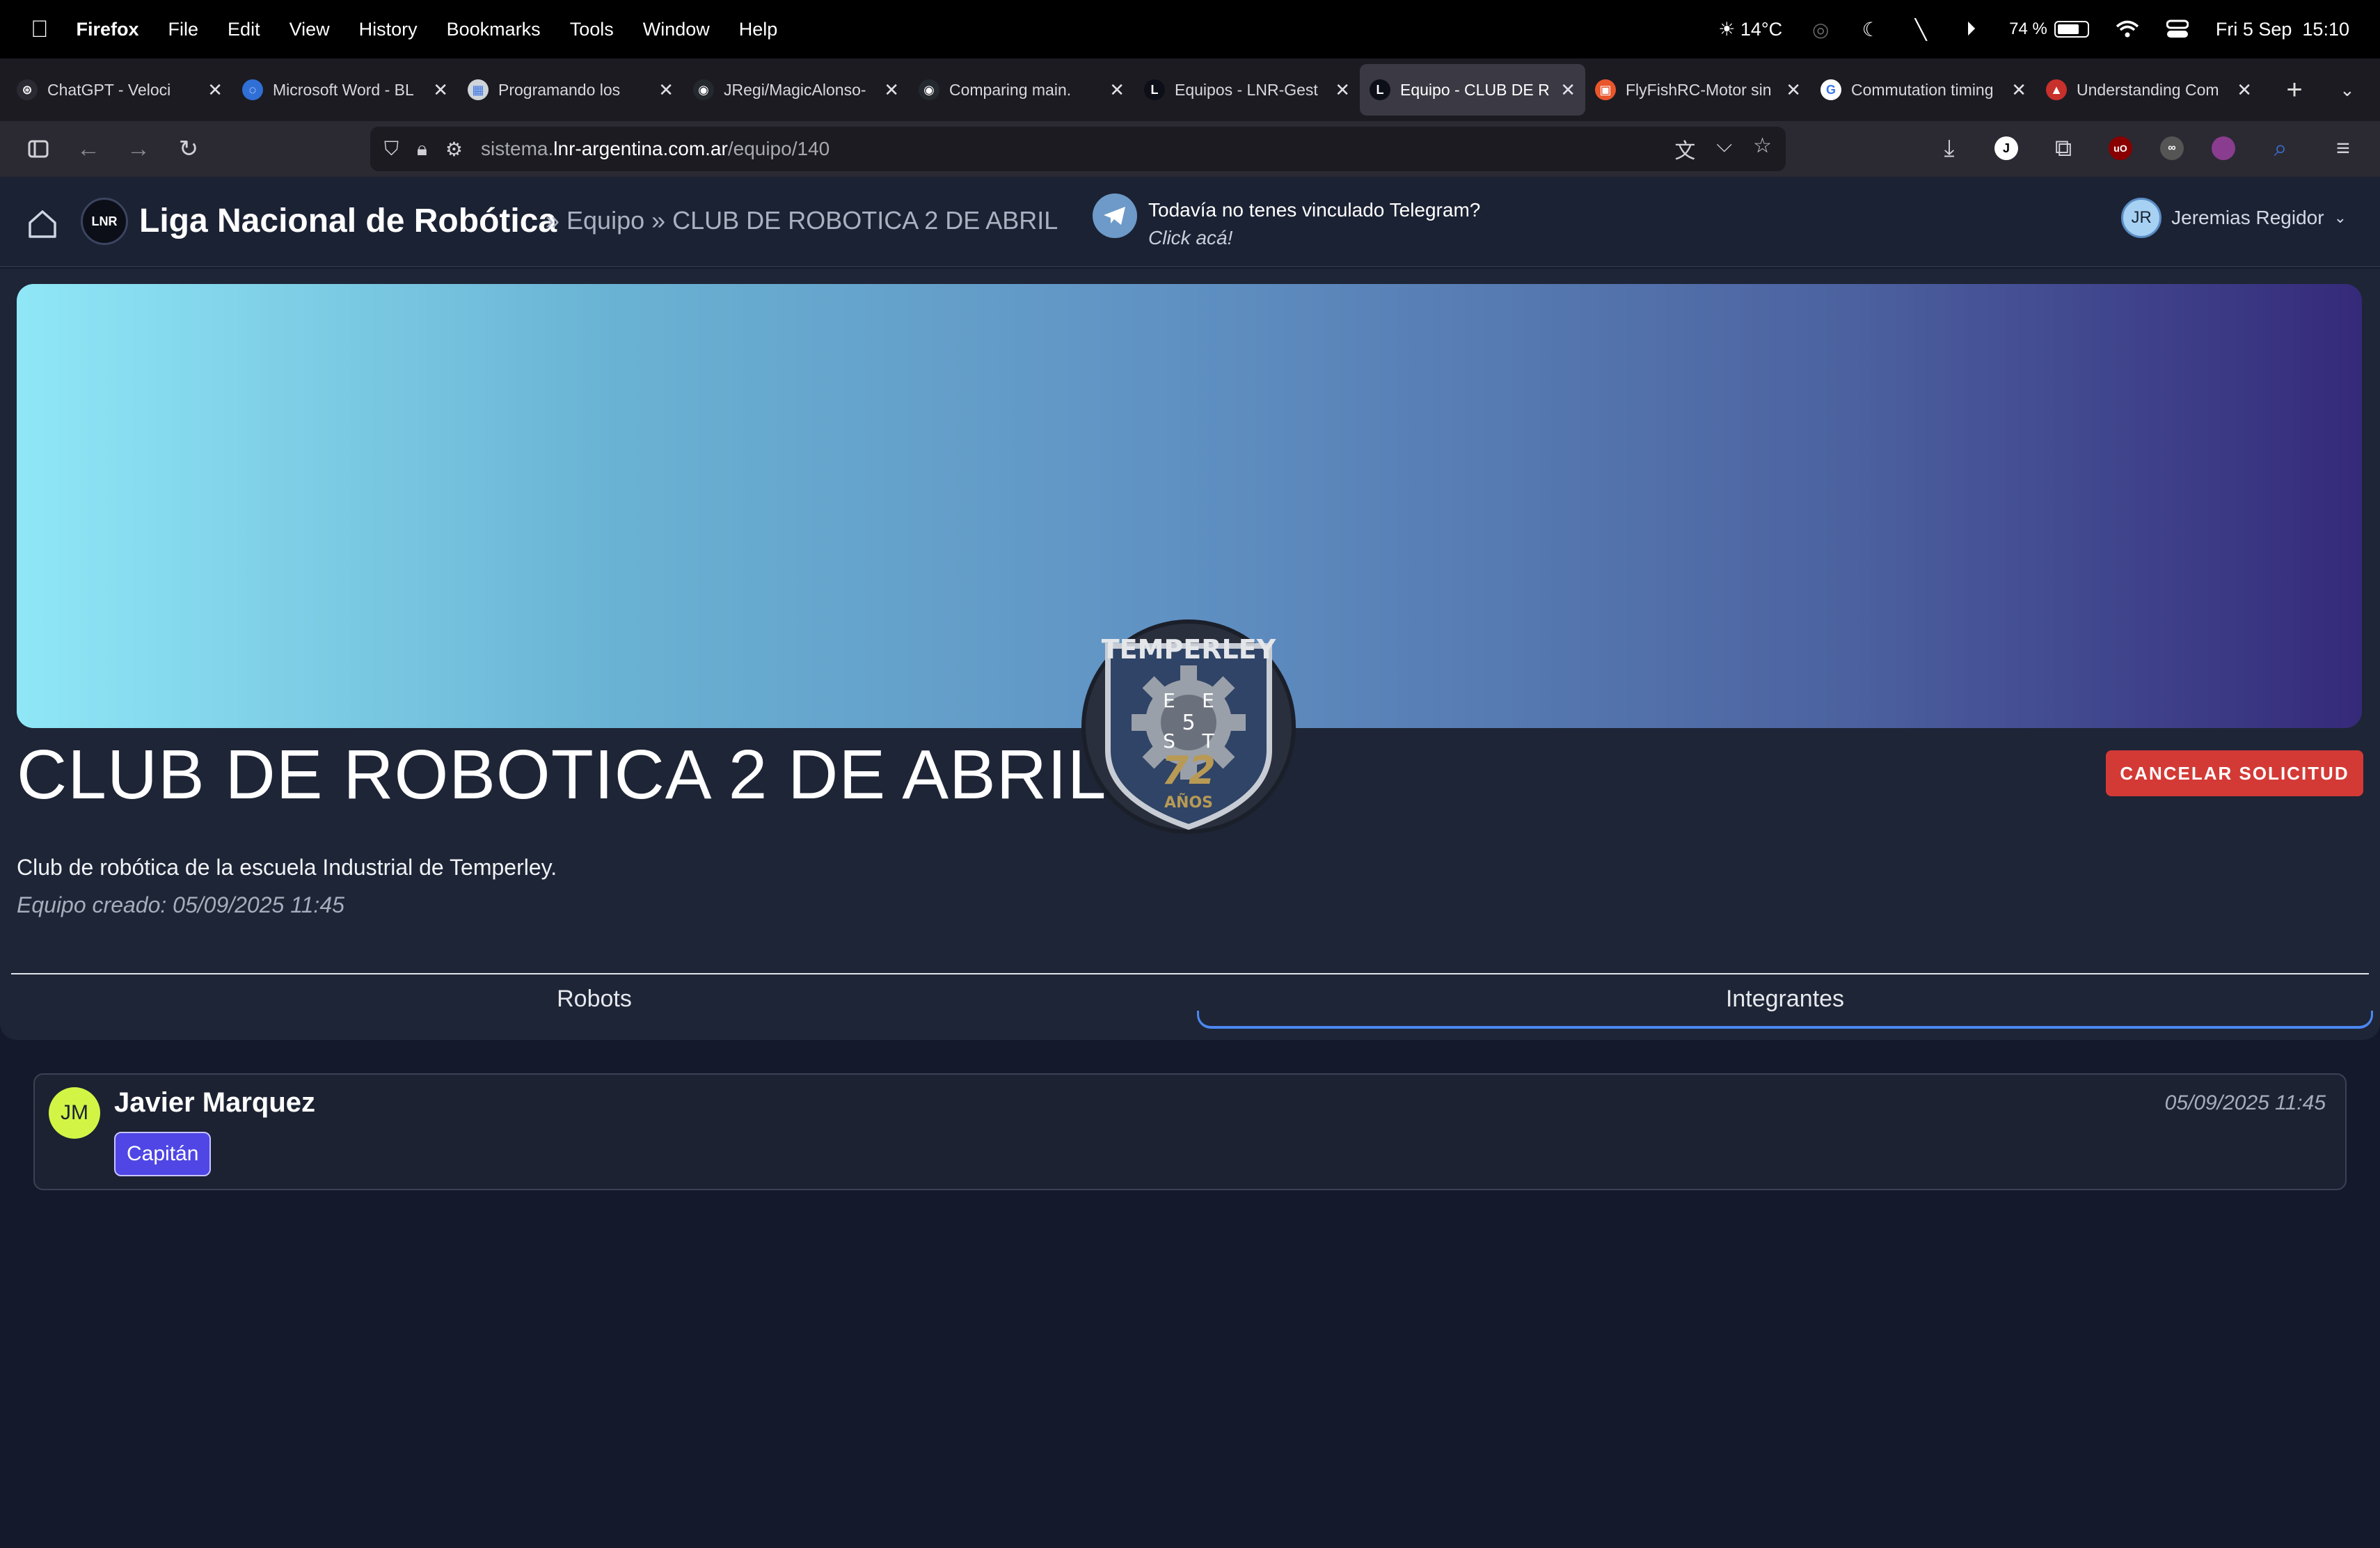 The height and width of the screenshot is (1548, 2380). I want to click on cancel-request-button: CANCELAR SOLICITUD, so click(2234, 773).